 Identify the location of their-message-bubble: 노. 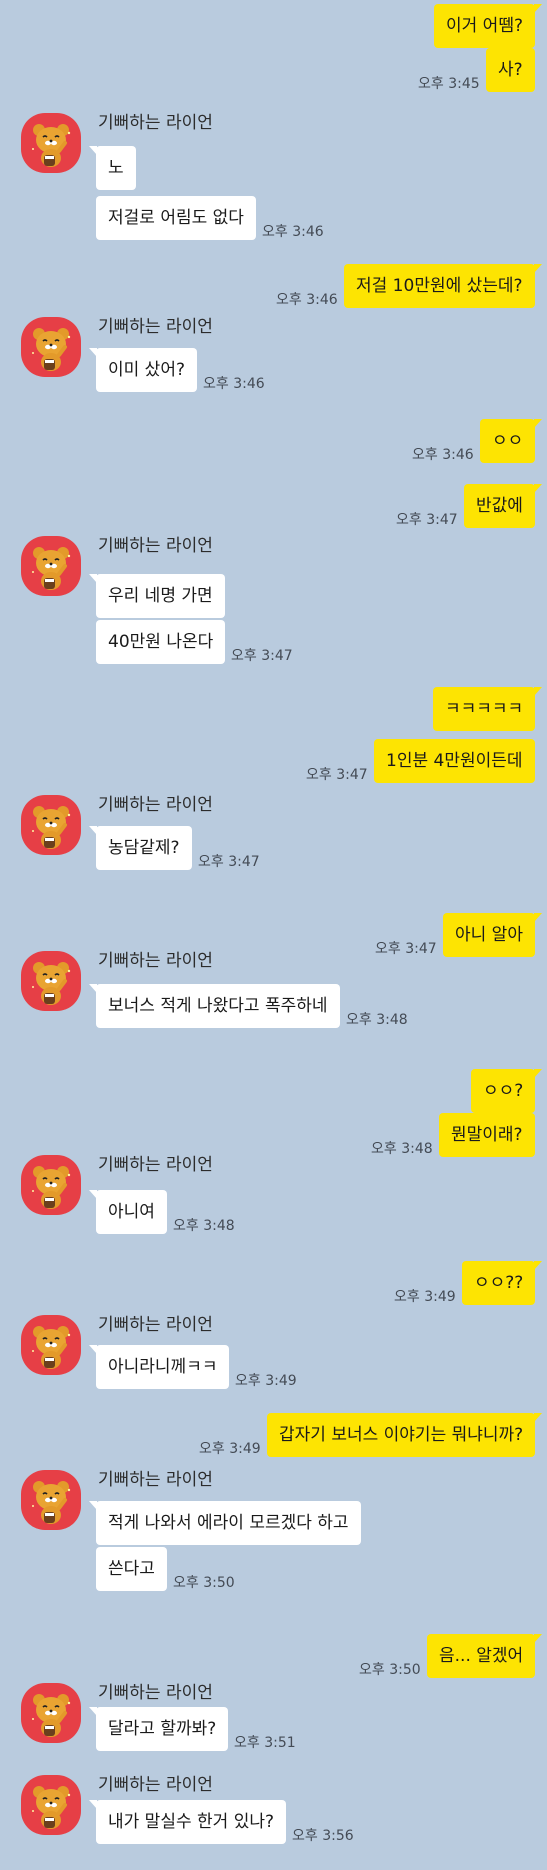
(112, 168).